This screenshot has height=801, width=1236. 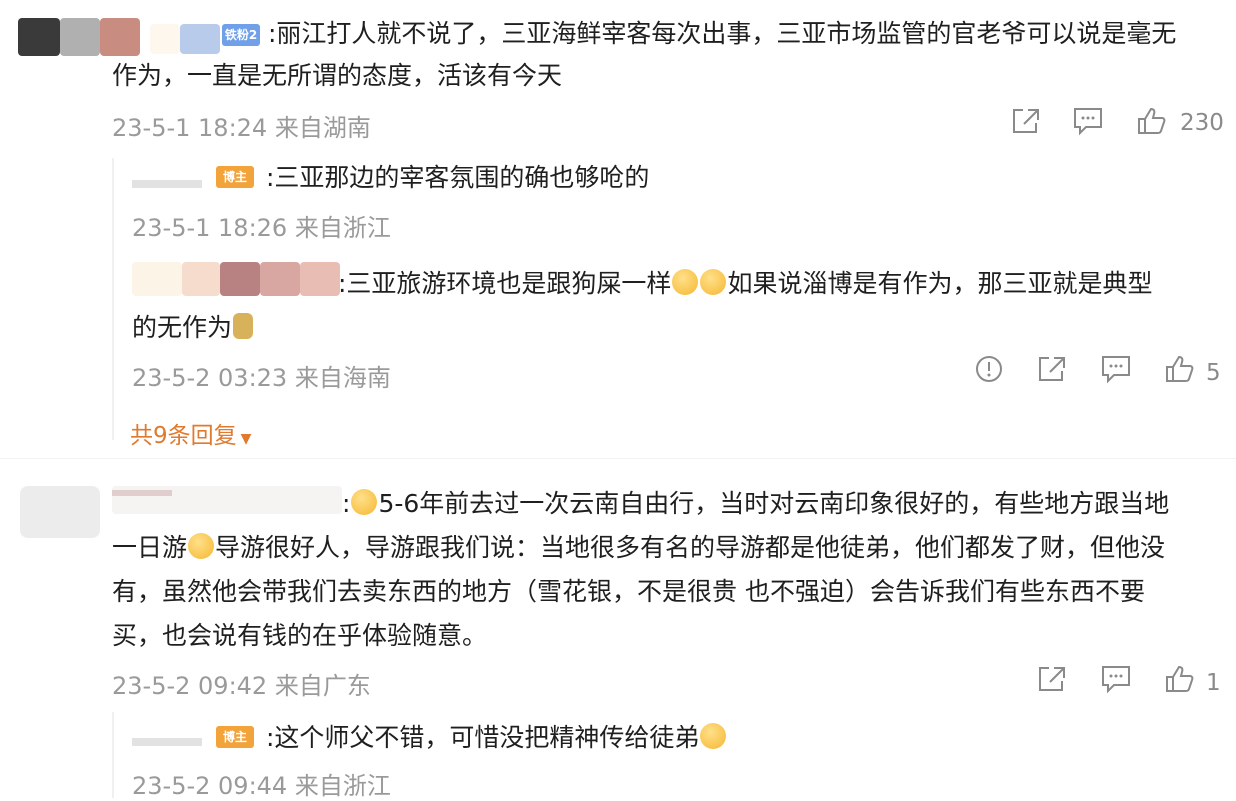 What do you see at coordinates (1213, 683) in the screenshot?
I see `like-count: 1` at bounding box center [1213, 683].